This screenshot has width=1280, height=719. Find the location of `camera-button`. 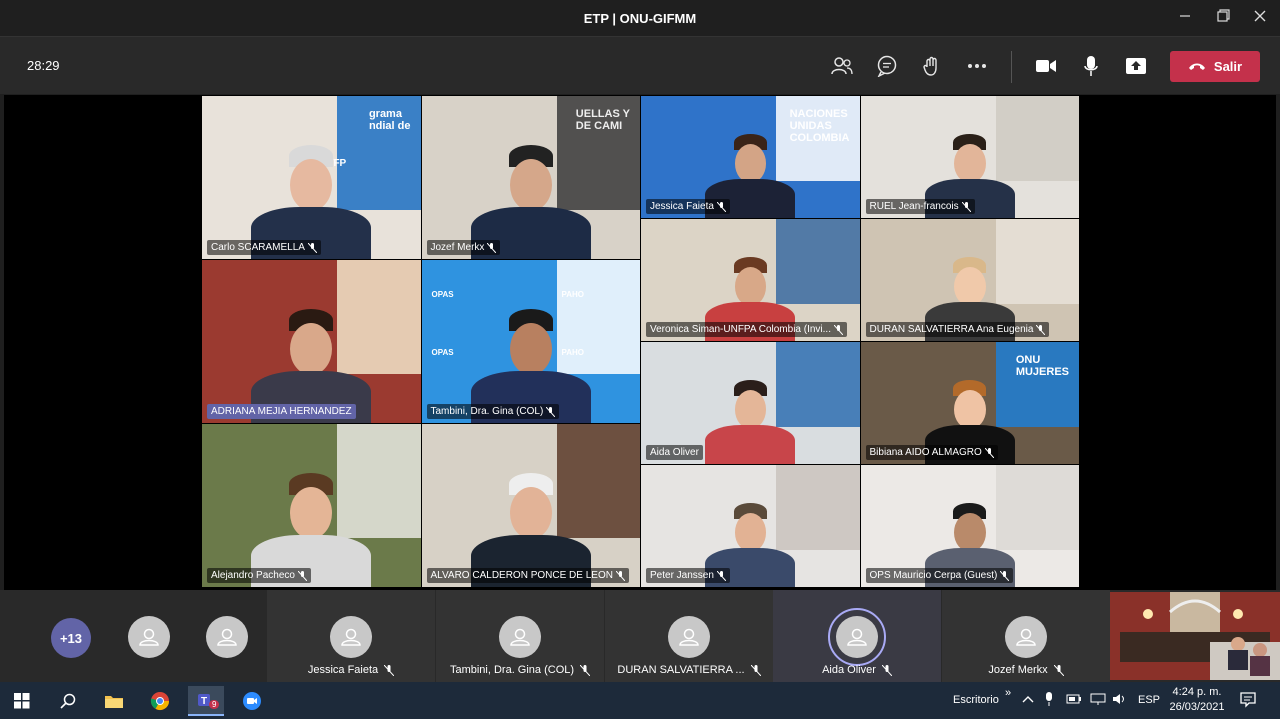

camera-button is located at coordinates (1046, 66).